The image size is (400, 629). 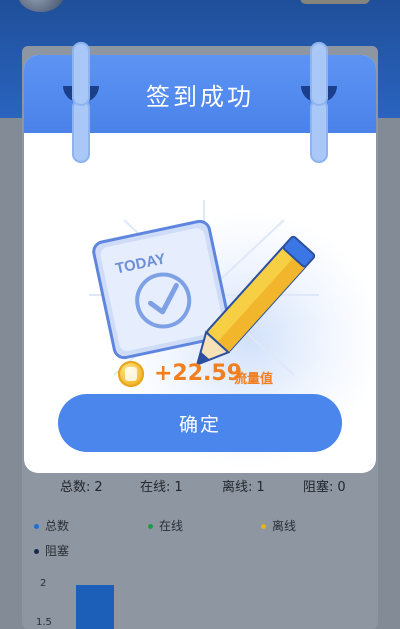 What do you see at coordinates (319, 74) in the screenshot?
I see `binder-ring-right-front` at bounding box center [319, 74].